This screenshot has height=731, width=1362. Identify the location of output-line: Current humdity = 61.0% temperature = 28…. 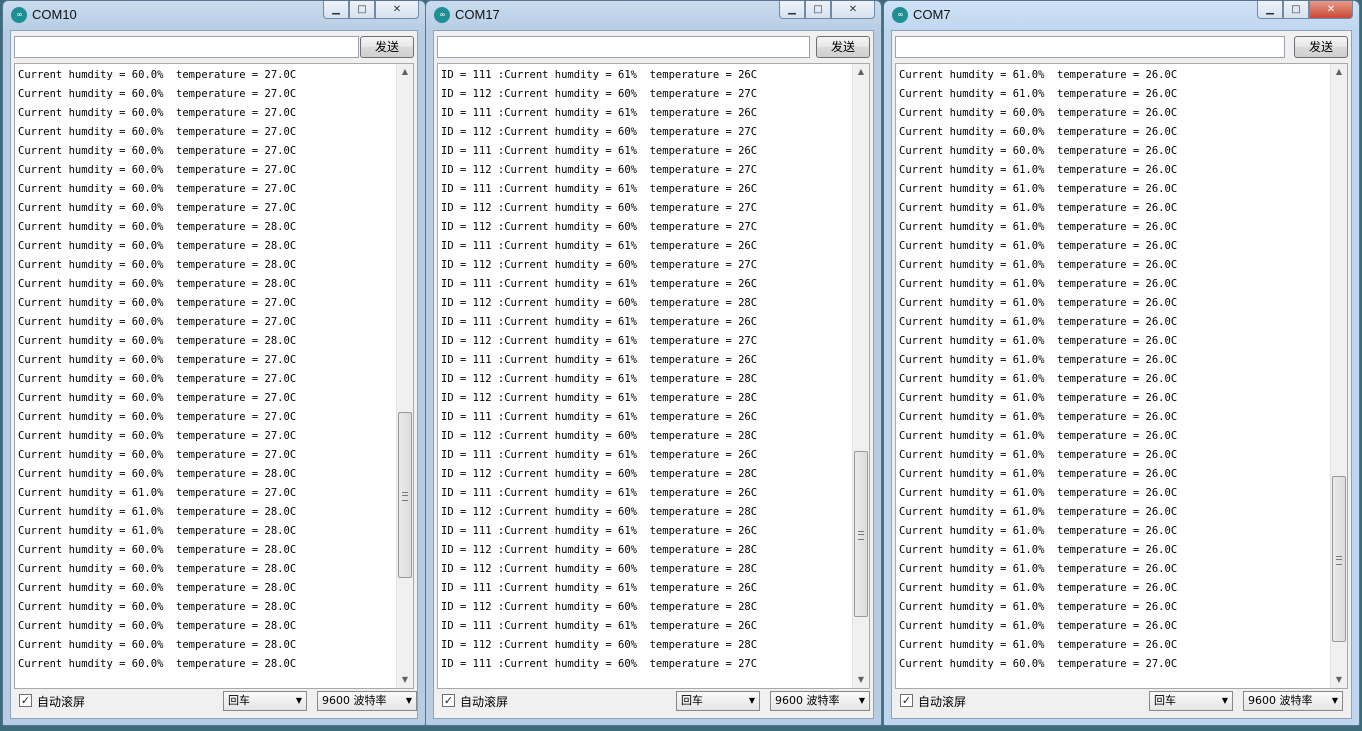
(157, 531).